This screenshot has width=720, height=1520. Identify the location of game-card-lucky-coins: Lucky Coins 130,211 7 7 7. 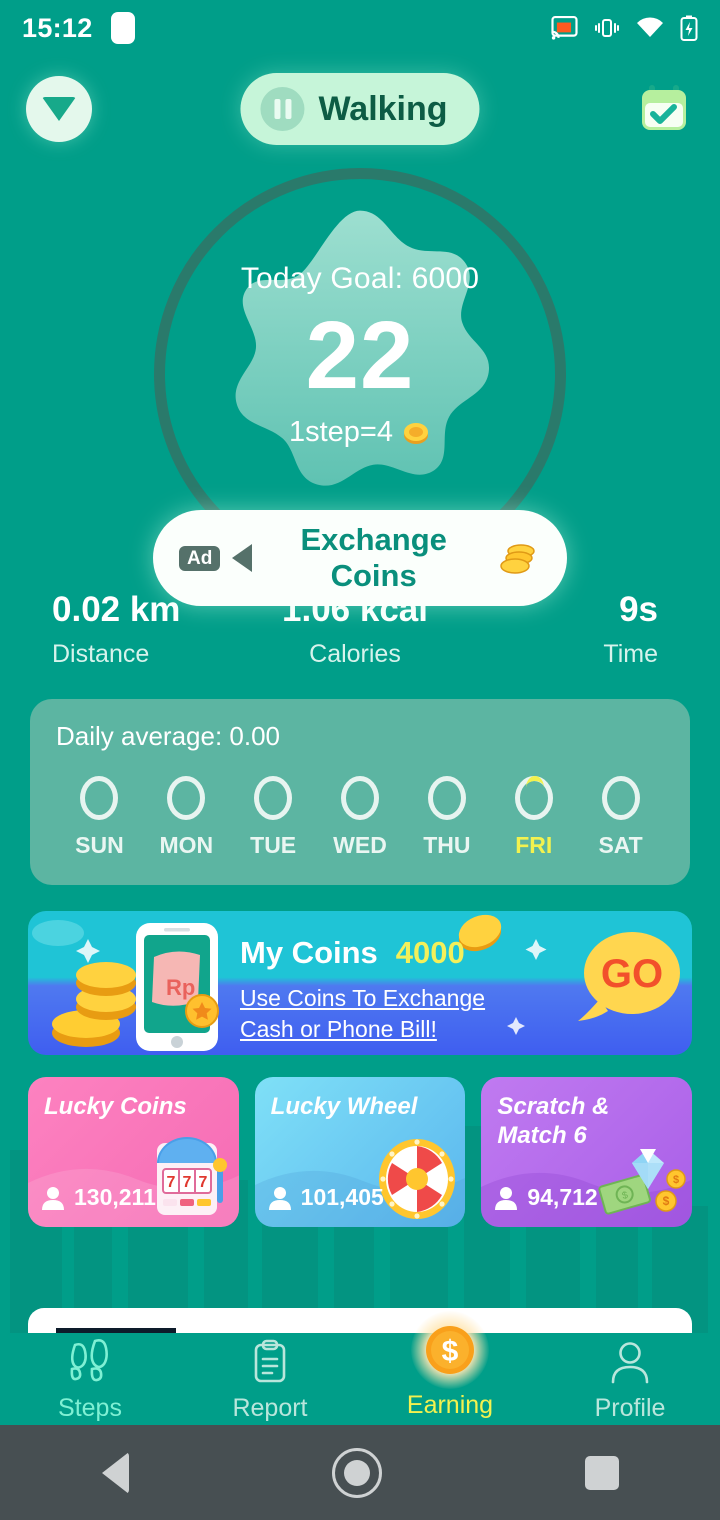
(133, 1152).